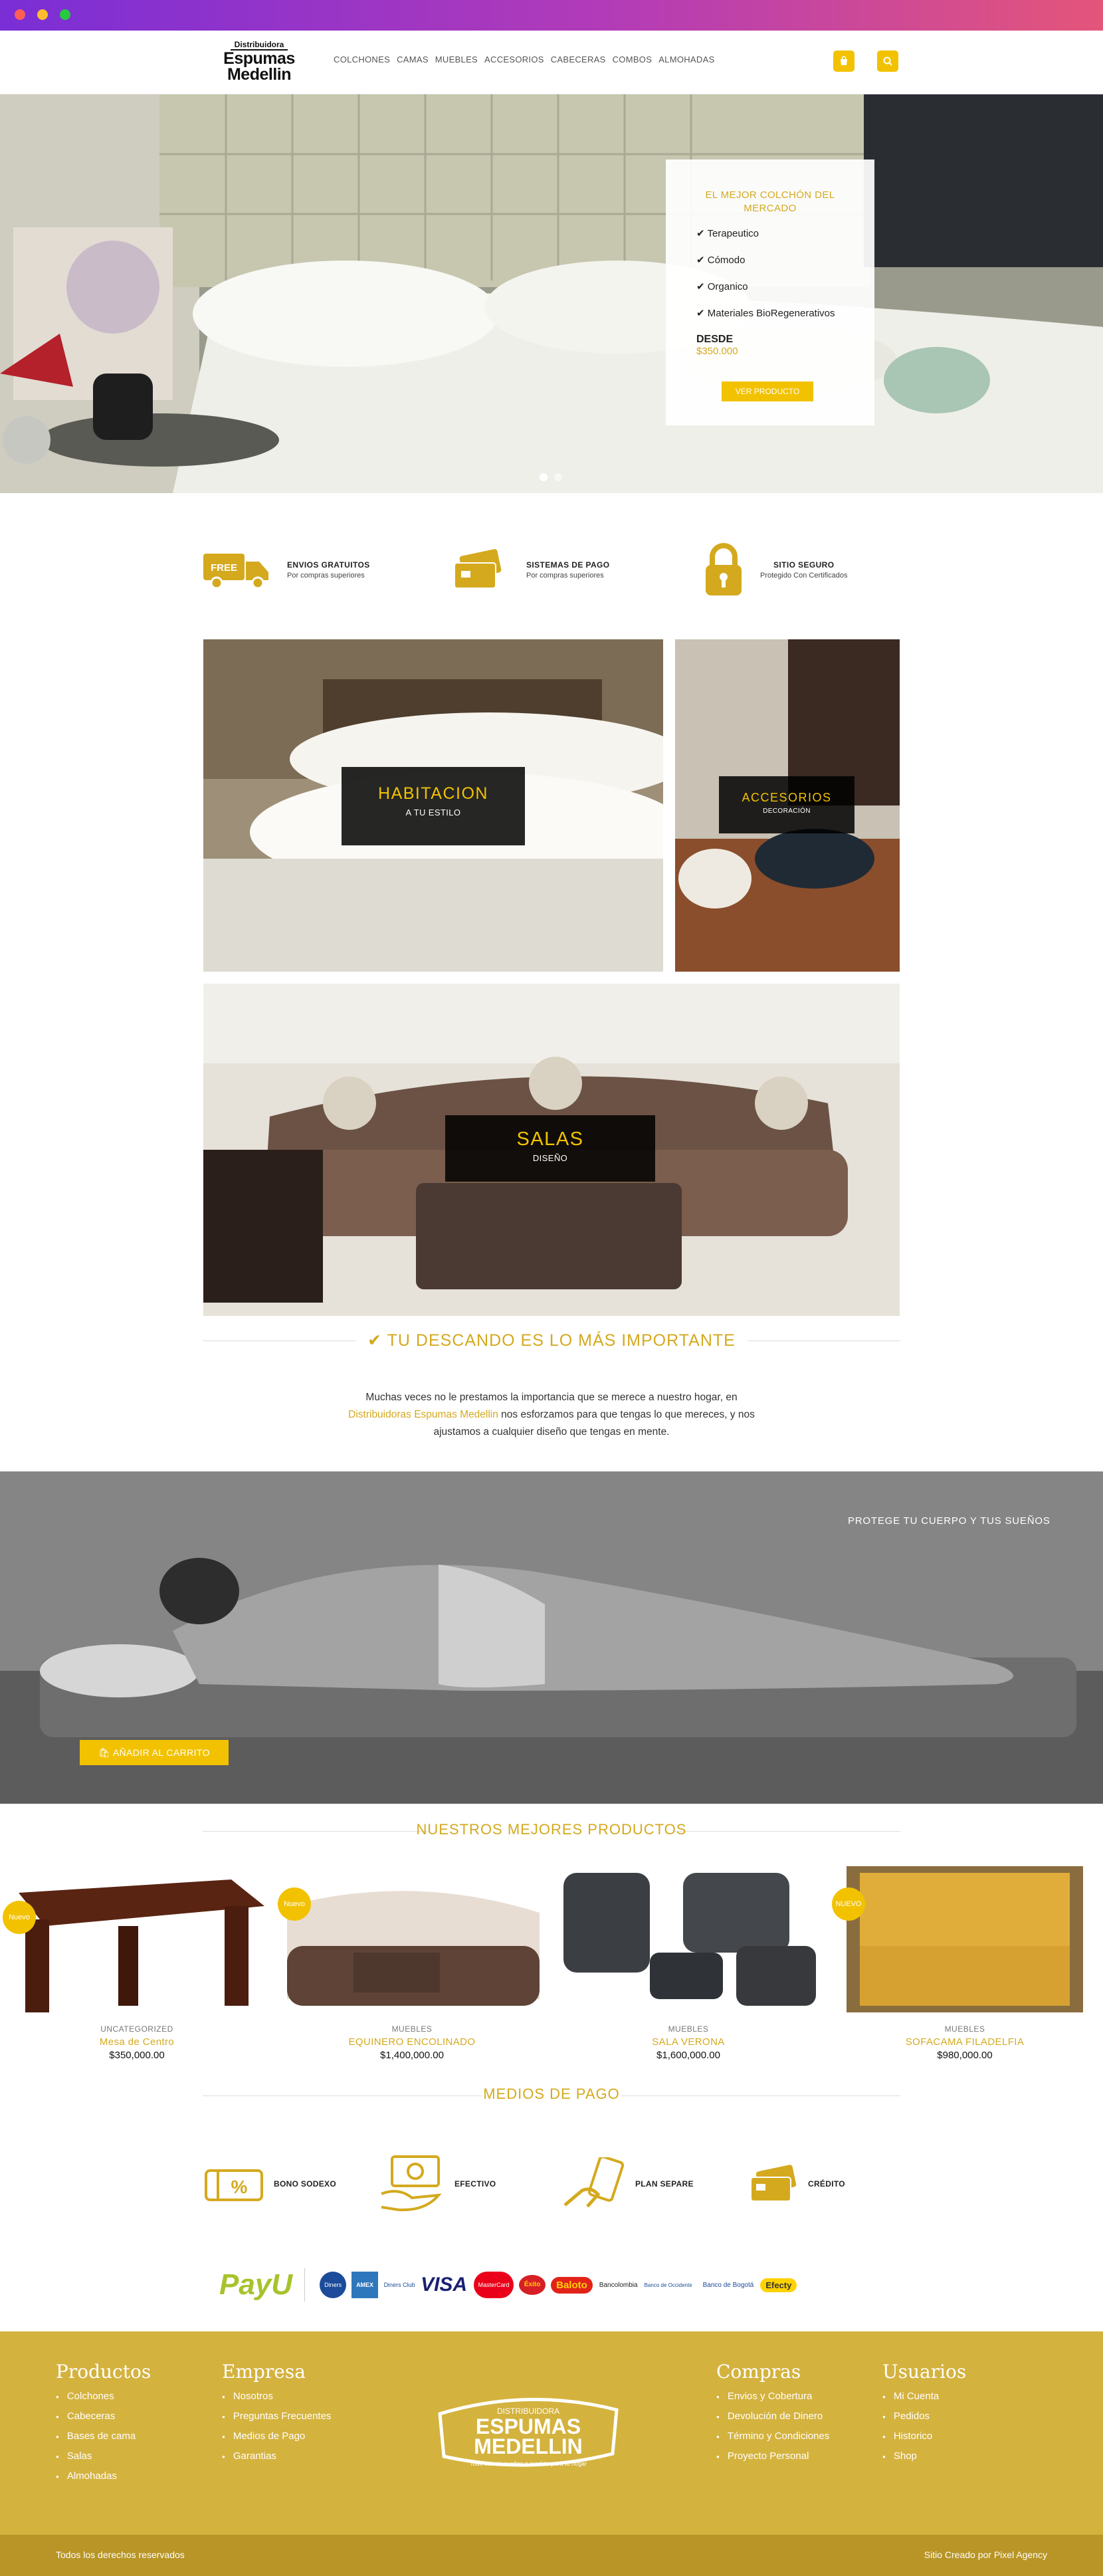 The width and height of the screenshot is (1103, 2576). Describe the element at coordinates (844, 61) in the screenshot. I see `cart-button` at that location.